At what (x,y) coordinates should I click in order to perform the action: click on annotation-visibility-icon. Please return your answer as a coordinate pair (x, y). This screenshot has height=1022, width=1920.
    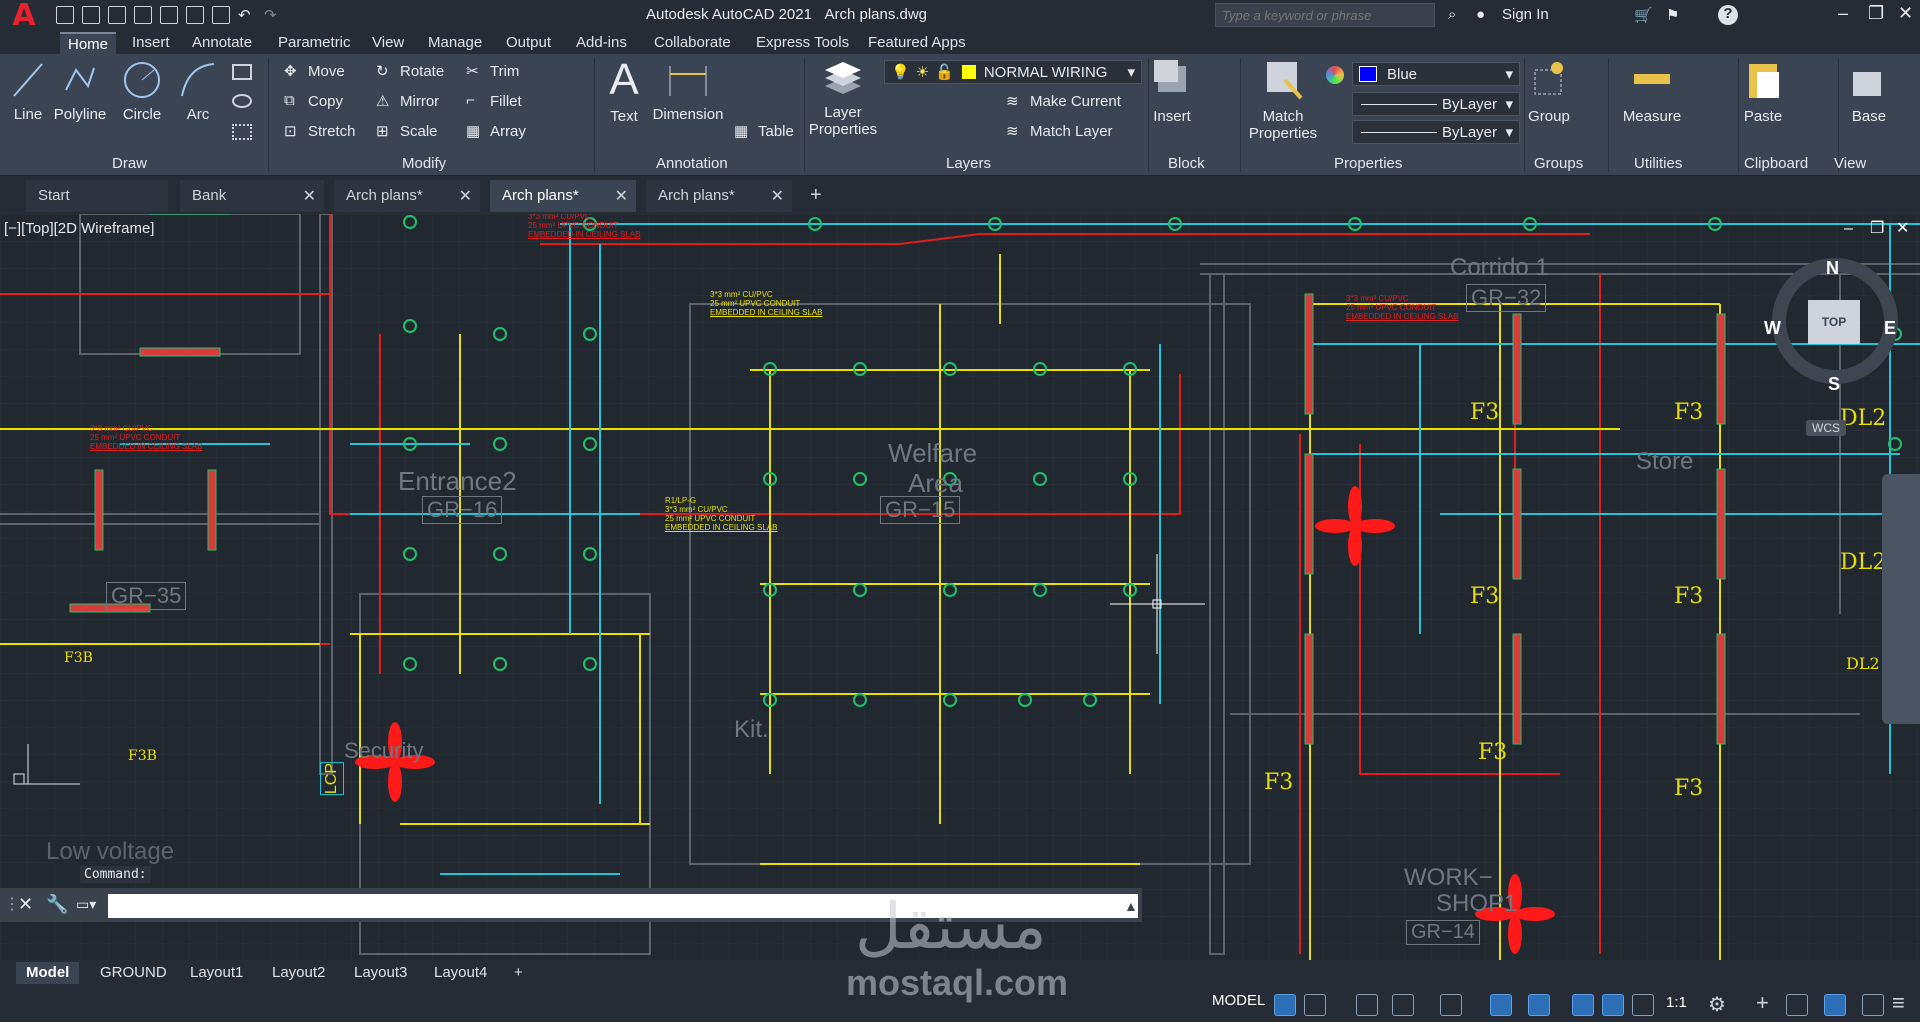
    Looking at the image, I should click on (1583, 1005).